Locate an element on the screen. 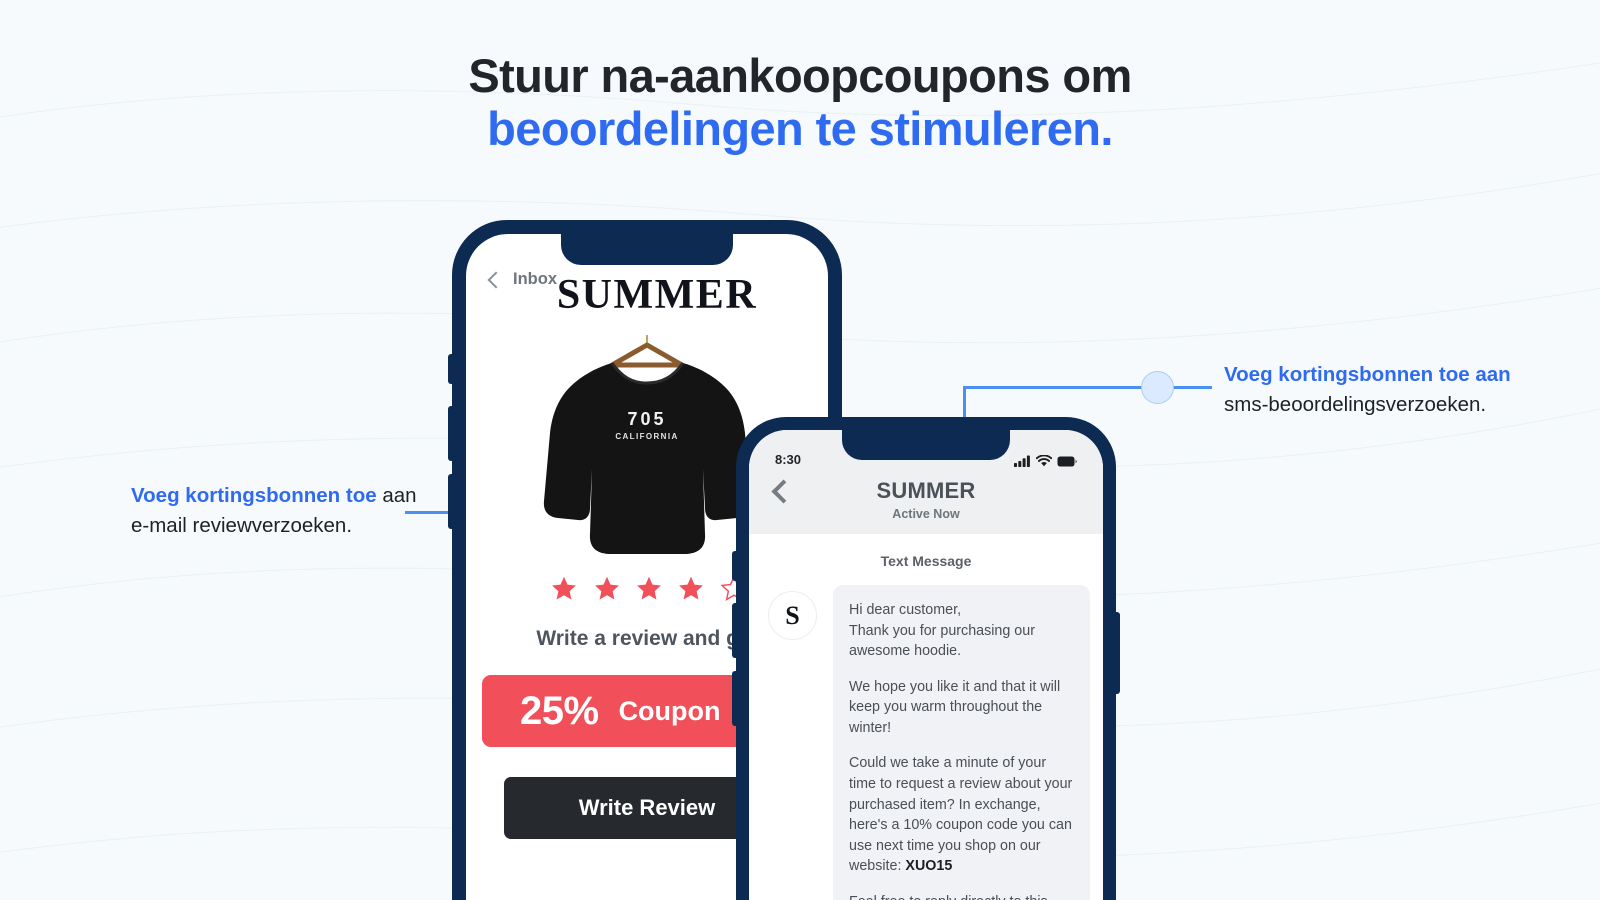  connector-dot-right is located at coordinates (1157, 387).